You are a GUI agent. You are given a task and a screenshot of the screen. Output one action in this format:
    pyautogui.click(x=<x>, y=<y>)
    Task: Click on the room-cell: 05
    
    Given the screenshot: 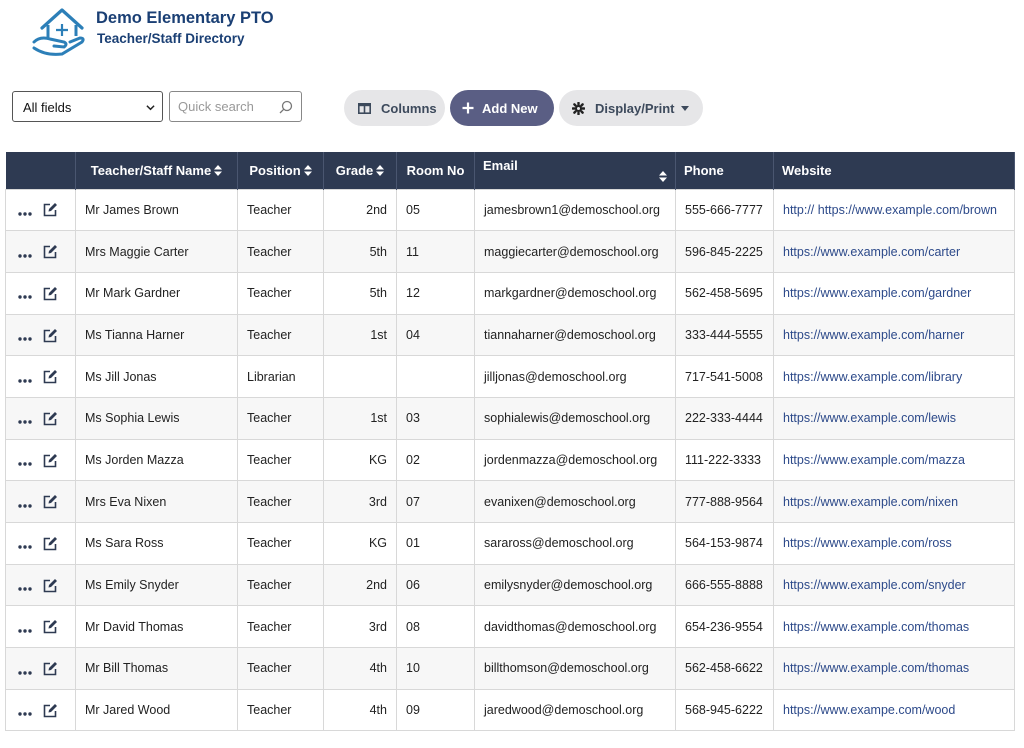 What is the action you would take?
    pyautogui.click(x=435, y=210)
    